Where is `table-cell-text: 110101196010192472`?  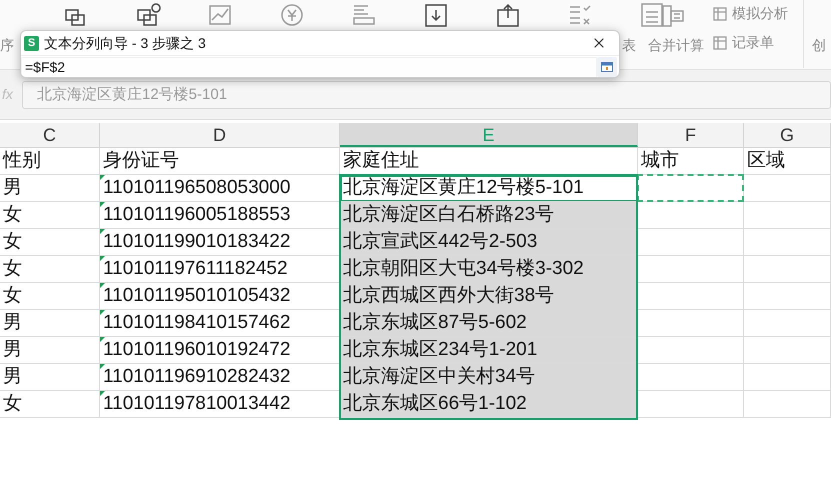
table-cell-text: 110101196010192472 is located at coordinates (196, 350).